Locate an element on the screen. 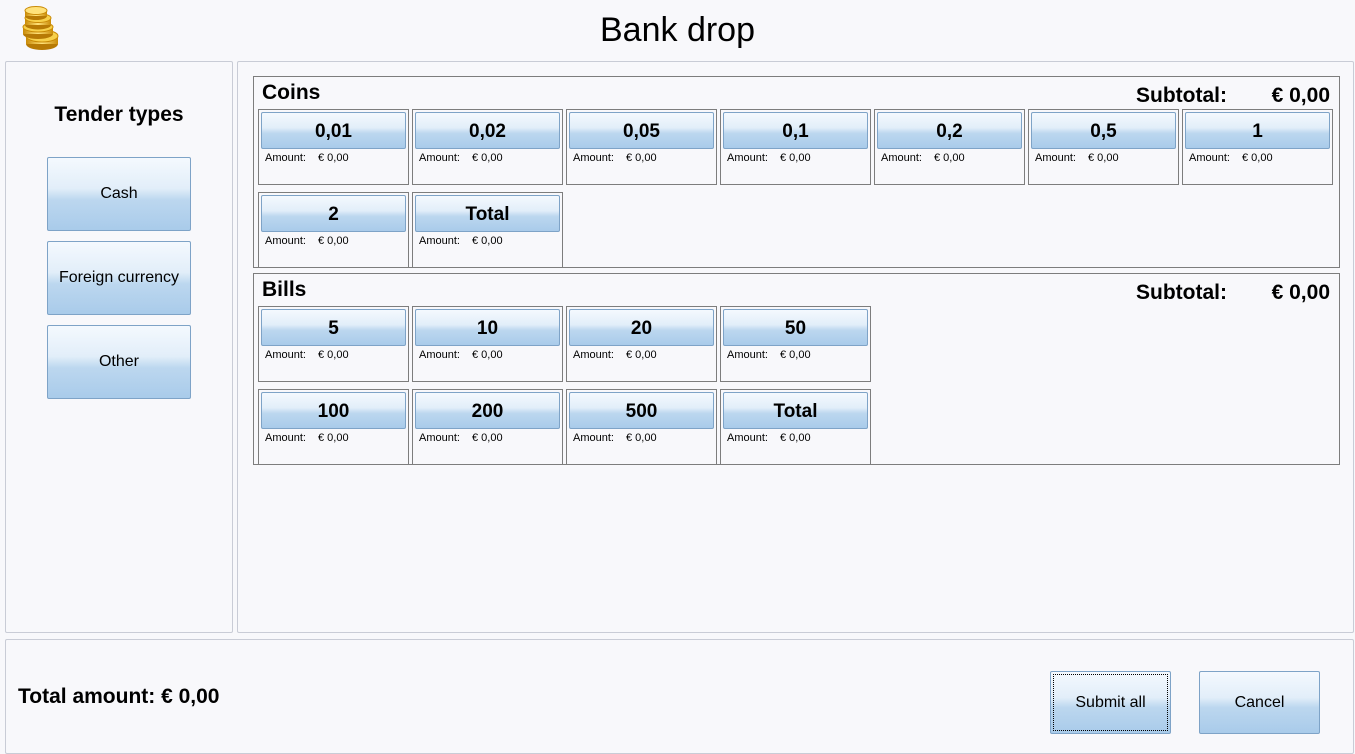 The image size is (1355, 754). bill-cell: 100 Amount: € 0,00 is located at coordinates (333, 427).